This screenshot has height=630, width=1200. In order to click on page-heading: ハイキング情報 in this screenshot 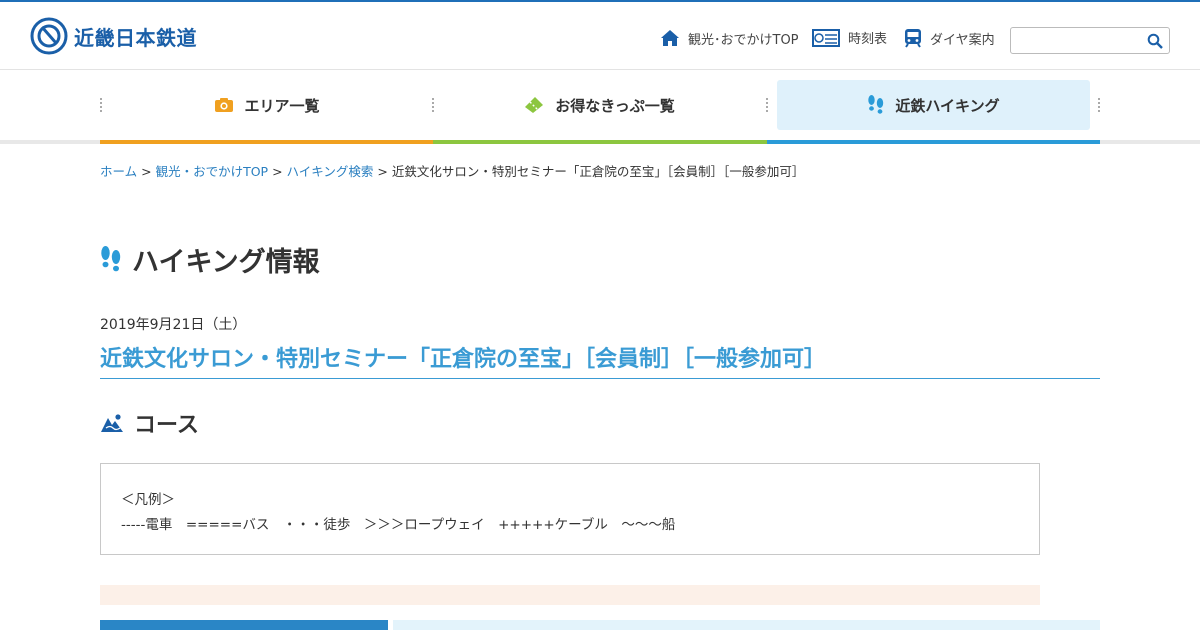, I will do `click(210, 259)`.